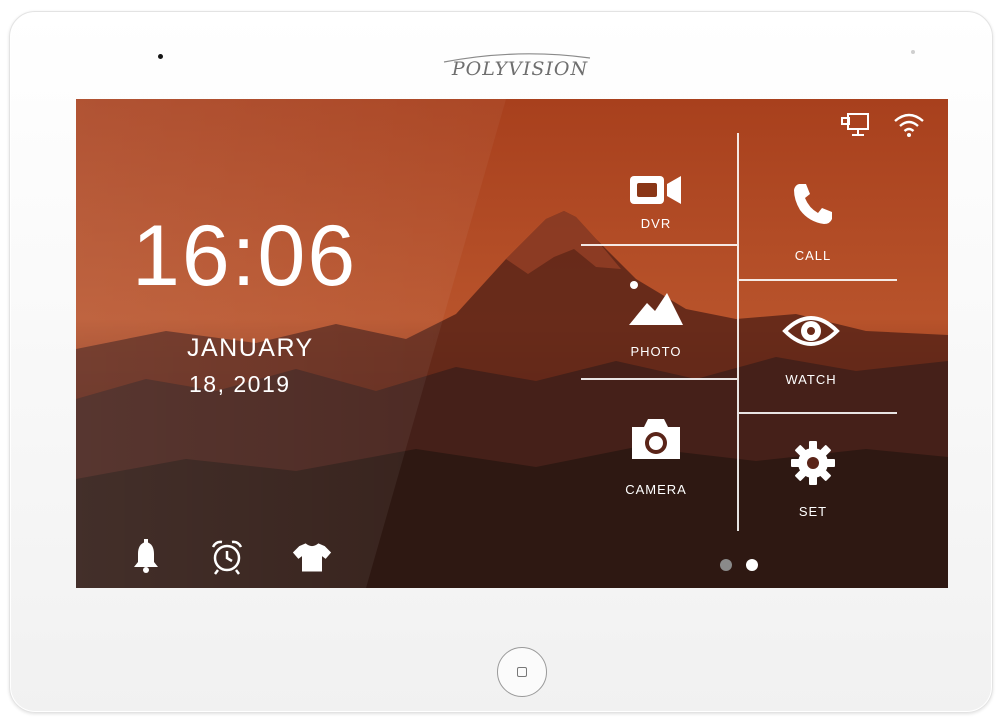 Image resolution: width=1002 pixels, height=718 pixels. I want to click on menu-label-call: CALL, so click(813, 255).